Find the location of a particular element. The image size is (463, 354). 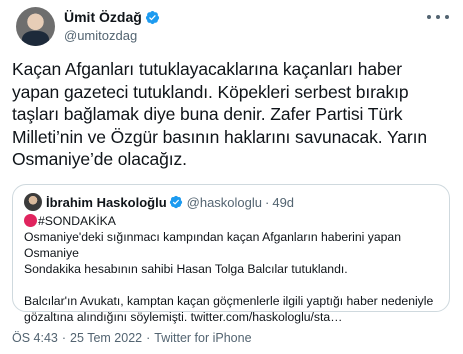

quoted-author-avatar is located at coordinates (33, 202).